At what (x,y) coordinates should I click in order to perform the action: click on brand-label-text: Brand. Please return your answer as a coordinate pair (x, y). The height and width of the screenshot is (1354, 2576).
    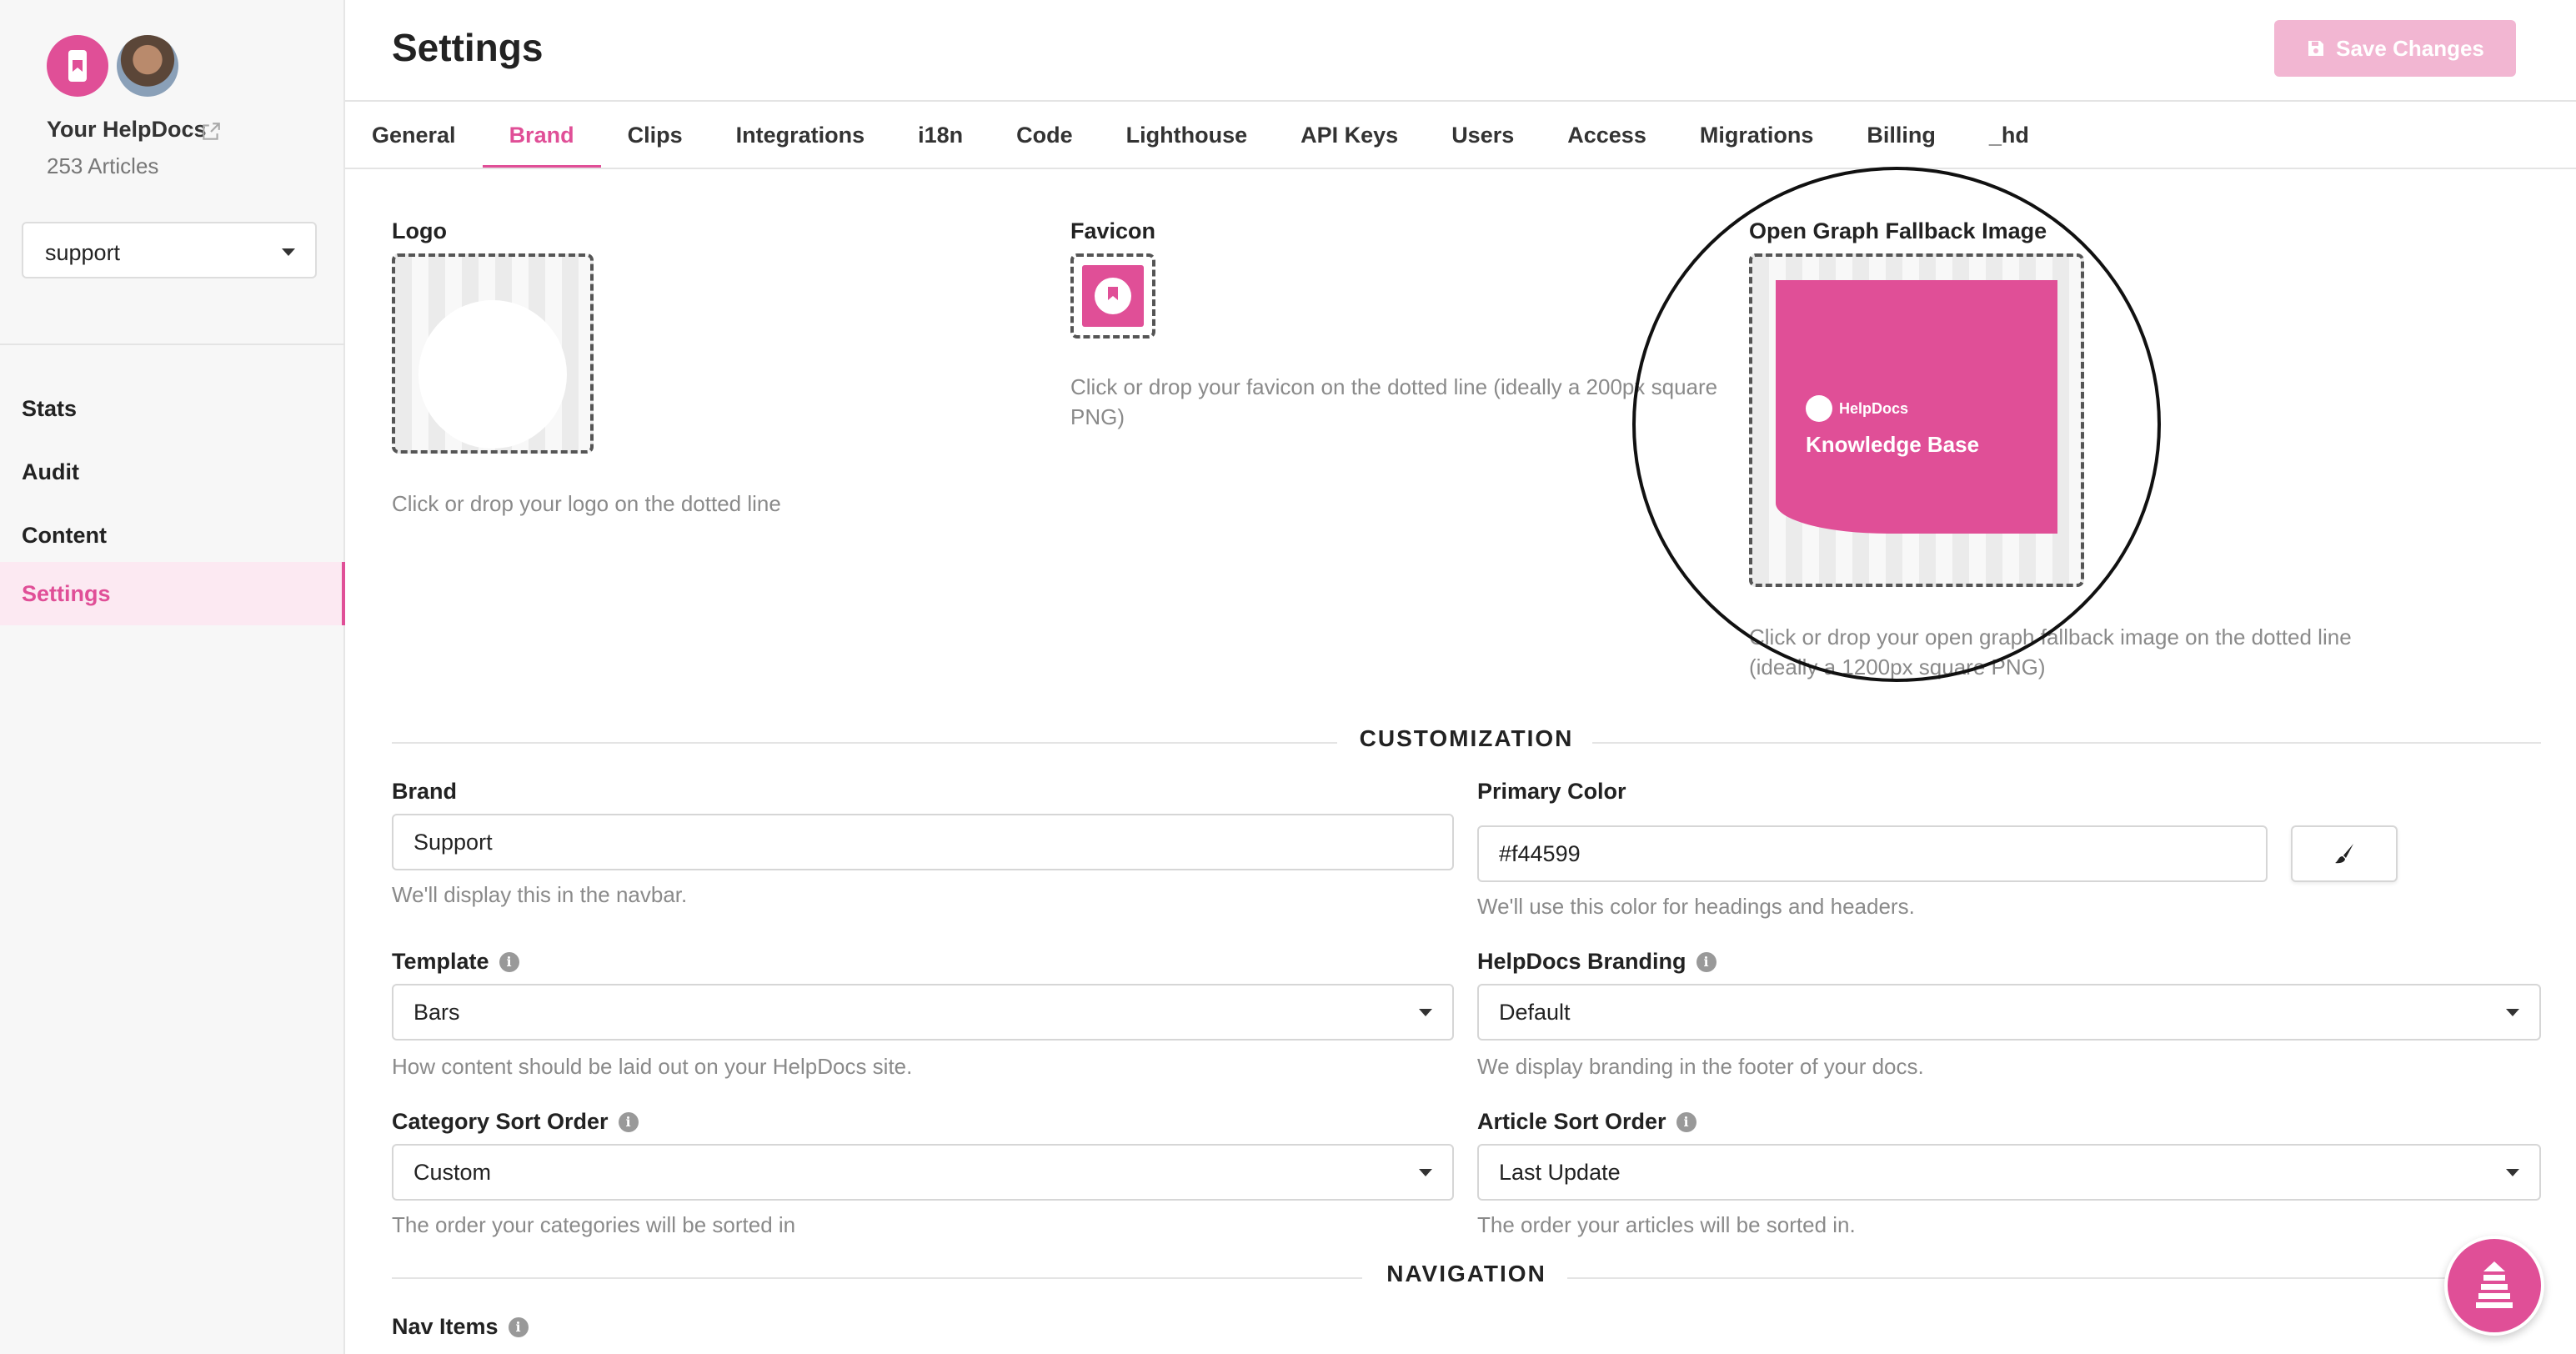
    Looking at the image, I should click on (425, 791).